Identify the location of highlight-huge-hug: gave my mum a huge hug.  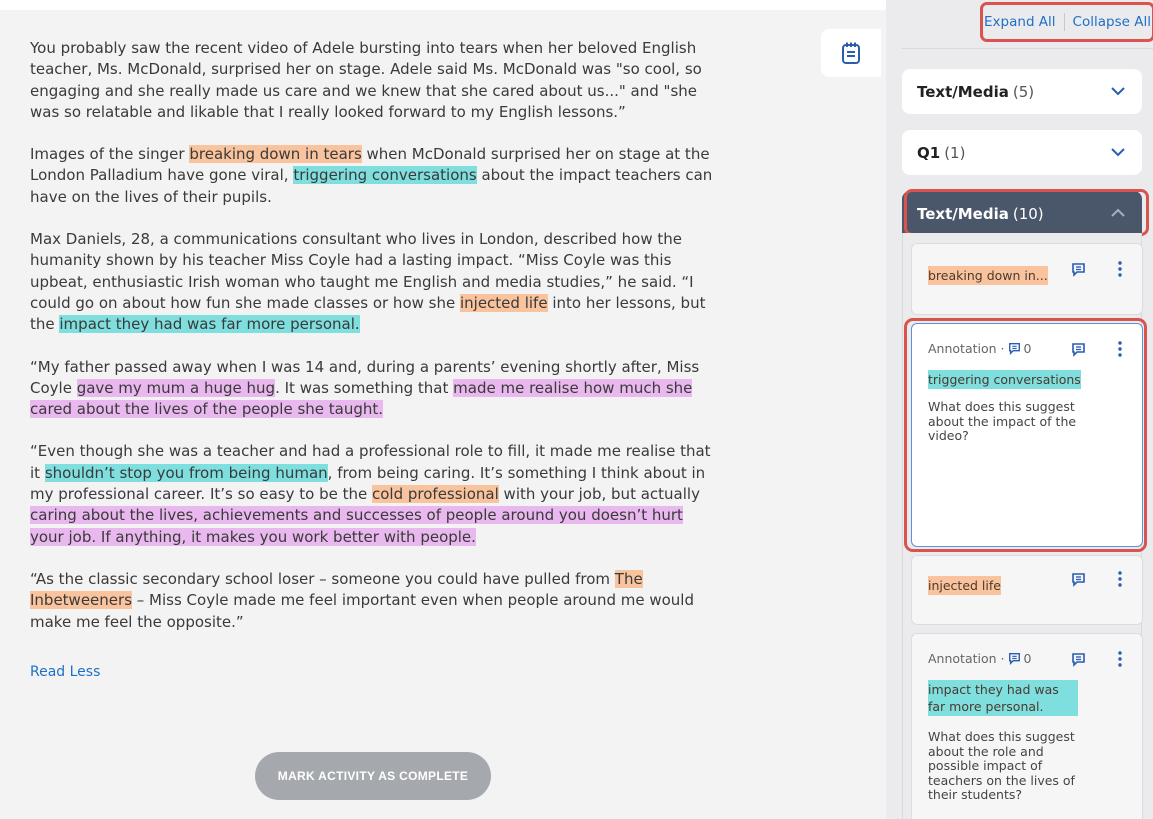
(176, 387).